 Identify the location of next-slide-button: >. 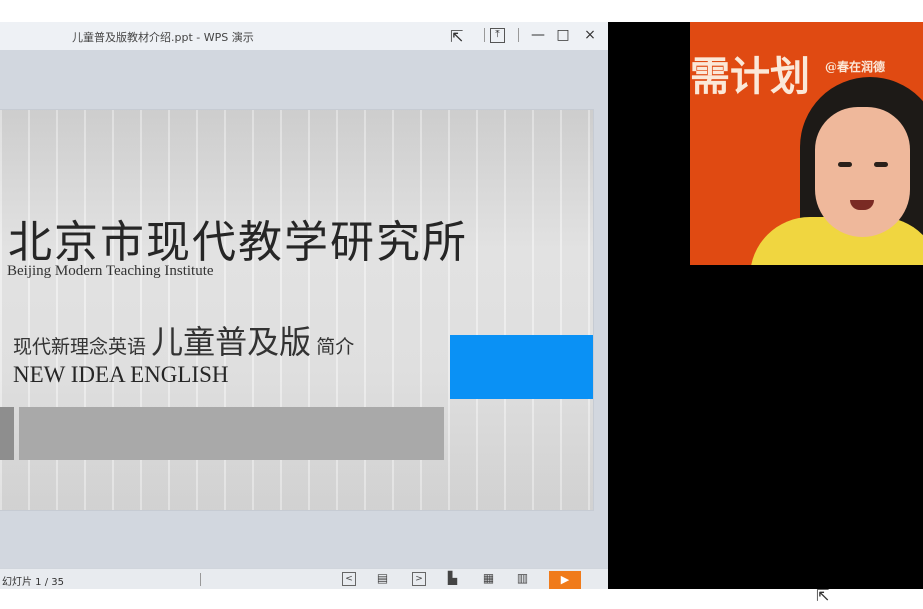
(419, 579).